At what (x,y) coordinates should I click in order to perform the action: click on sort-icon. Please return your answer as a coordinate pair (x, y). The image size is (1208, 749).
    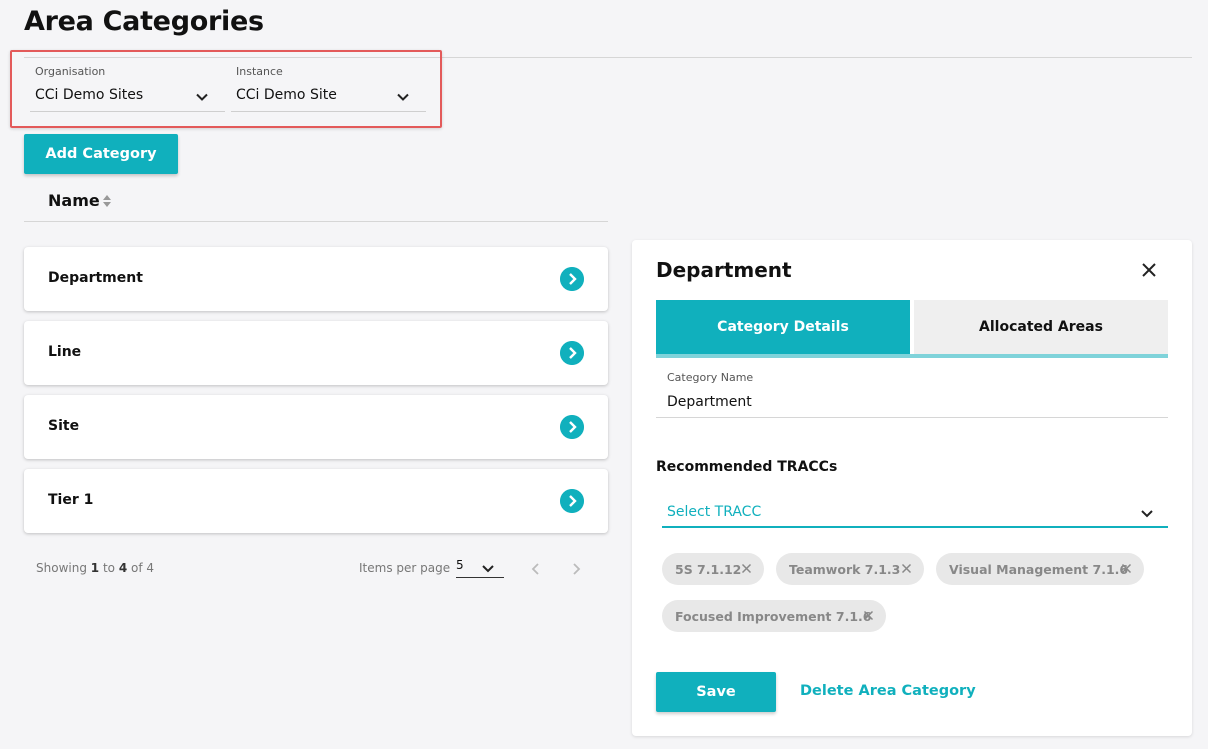
    Looking at the image, I should click on (107, 201).